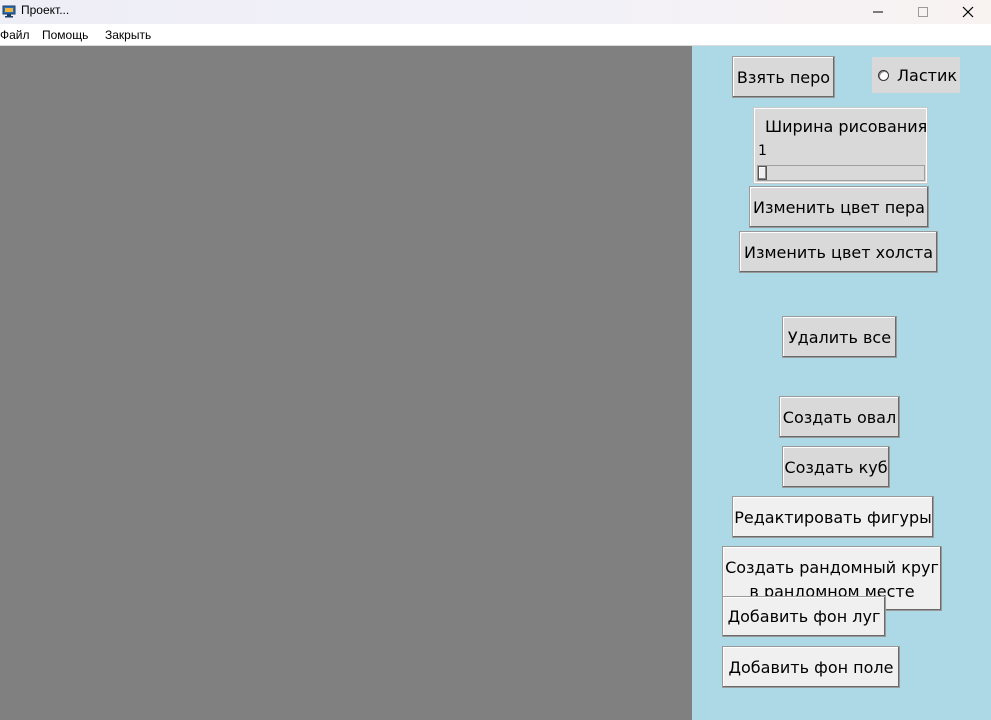 This screenshot has height=720, width=991. Describe the element at coordinates (839, 337) in the screenshot. I see `delete-all-button: Удалить все` at that location.